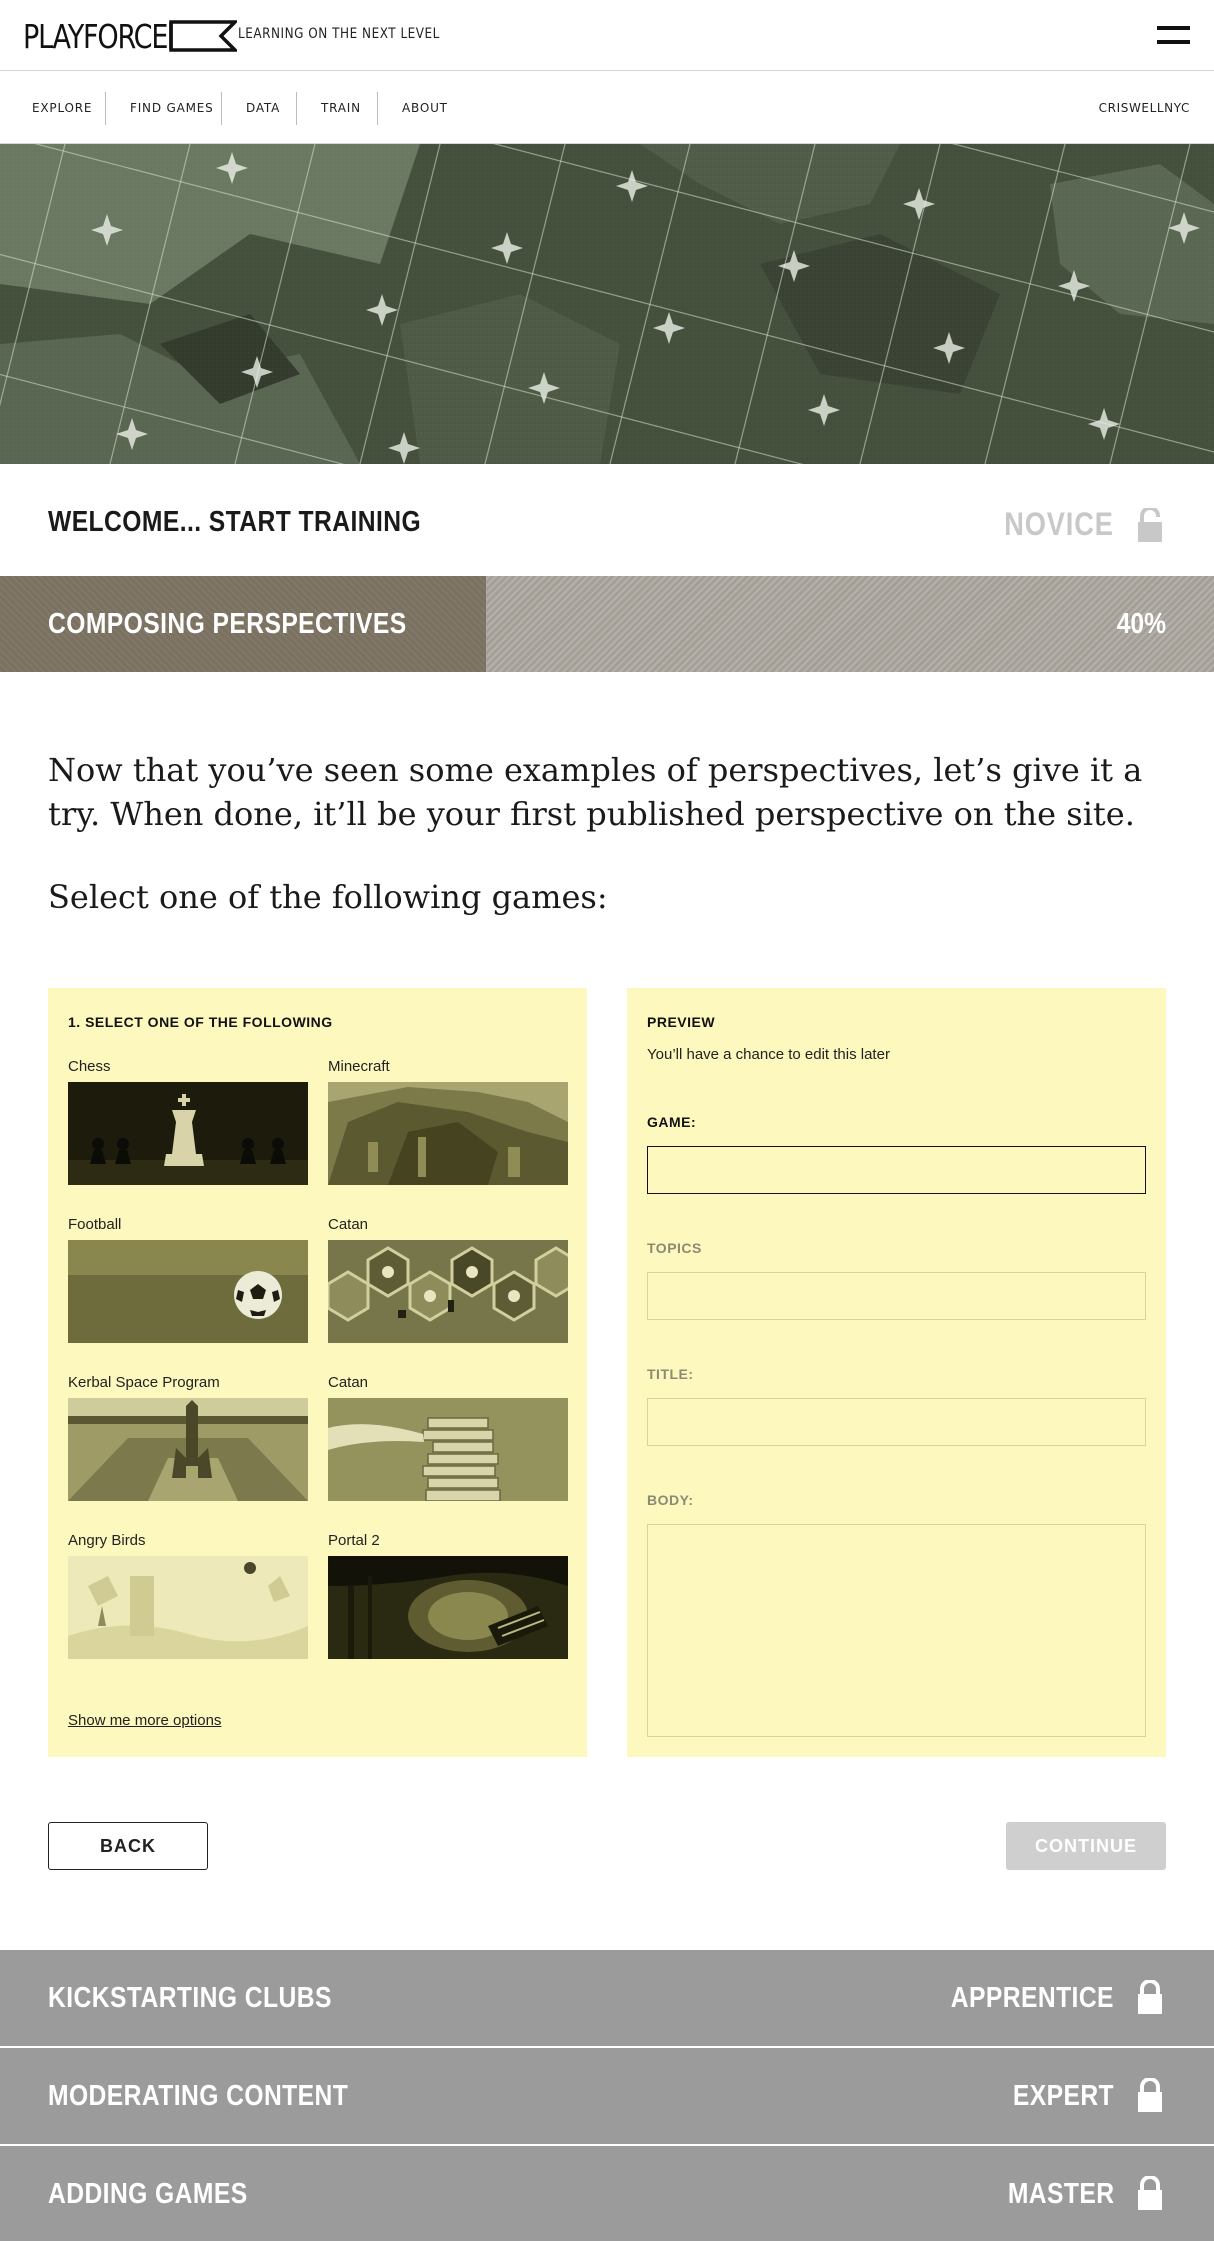  Describe the element at coordinates (448, 1291) in the screenshot. I see `catan-thumbnail` at that location.